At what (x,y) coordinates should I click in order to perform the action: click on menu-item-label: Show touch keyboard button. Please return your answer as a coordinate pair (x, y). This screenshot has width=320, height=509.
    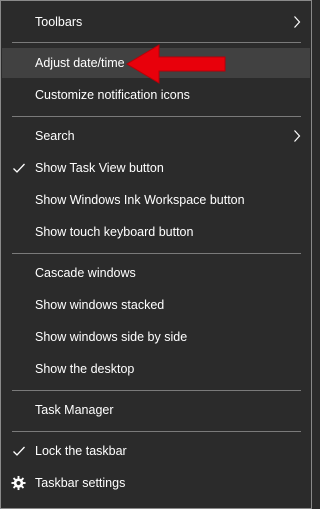
    Looking at the image, I should click on (114, 232).